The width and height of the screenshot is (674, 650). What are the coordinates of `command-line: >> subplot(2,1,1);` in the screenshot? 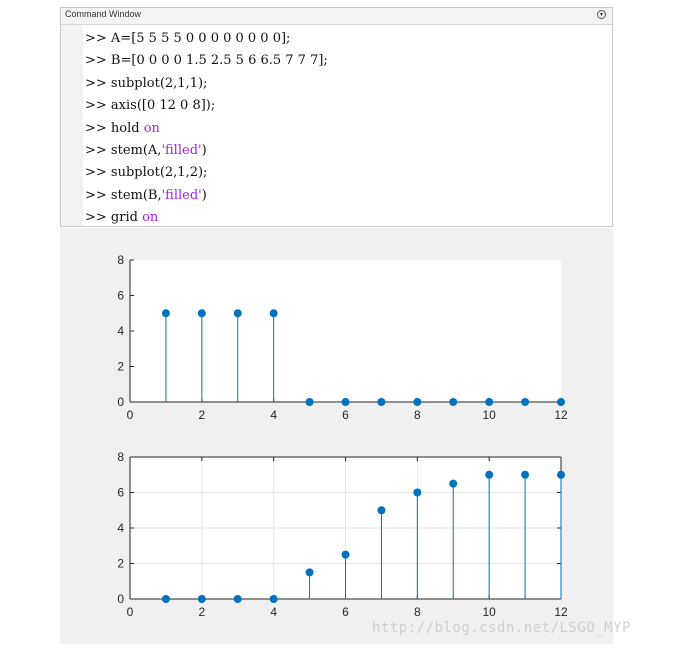 It's located at (206, 84).